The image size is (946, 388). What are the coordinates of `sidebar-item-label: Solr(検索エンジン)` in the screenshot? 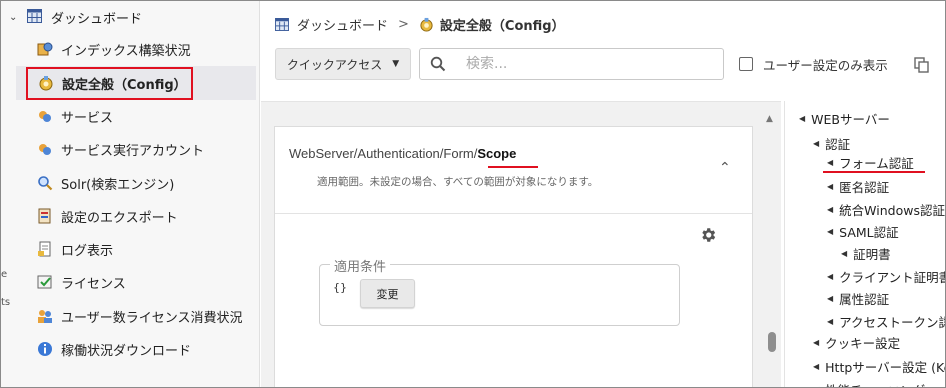 It's located at (118, 185).